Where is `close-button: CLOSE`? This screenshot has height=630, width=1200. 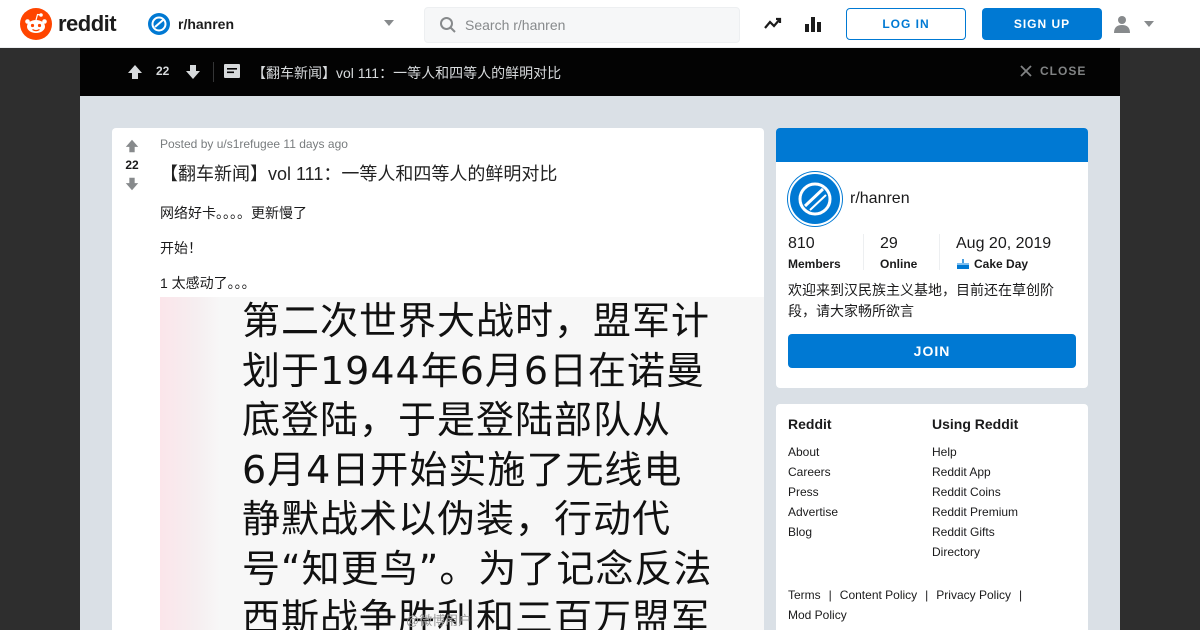
close-button: CLOSE is located at coordinates (1053, 71).